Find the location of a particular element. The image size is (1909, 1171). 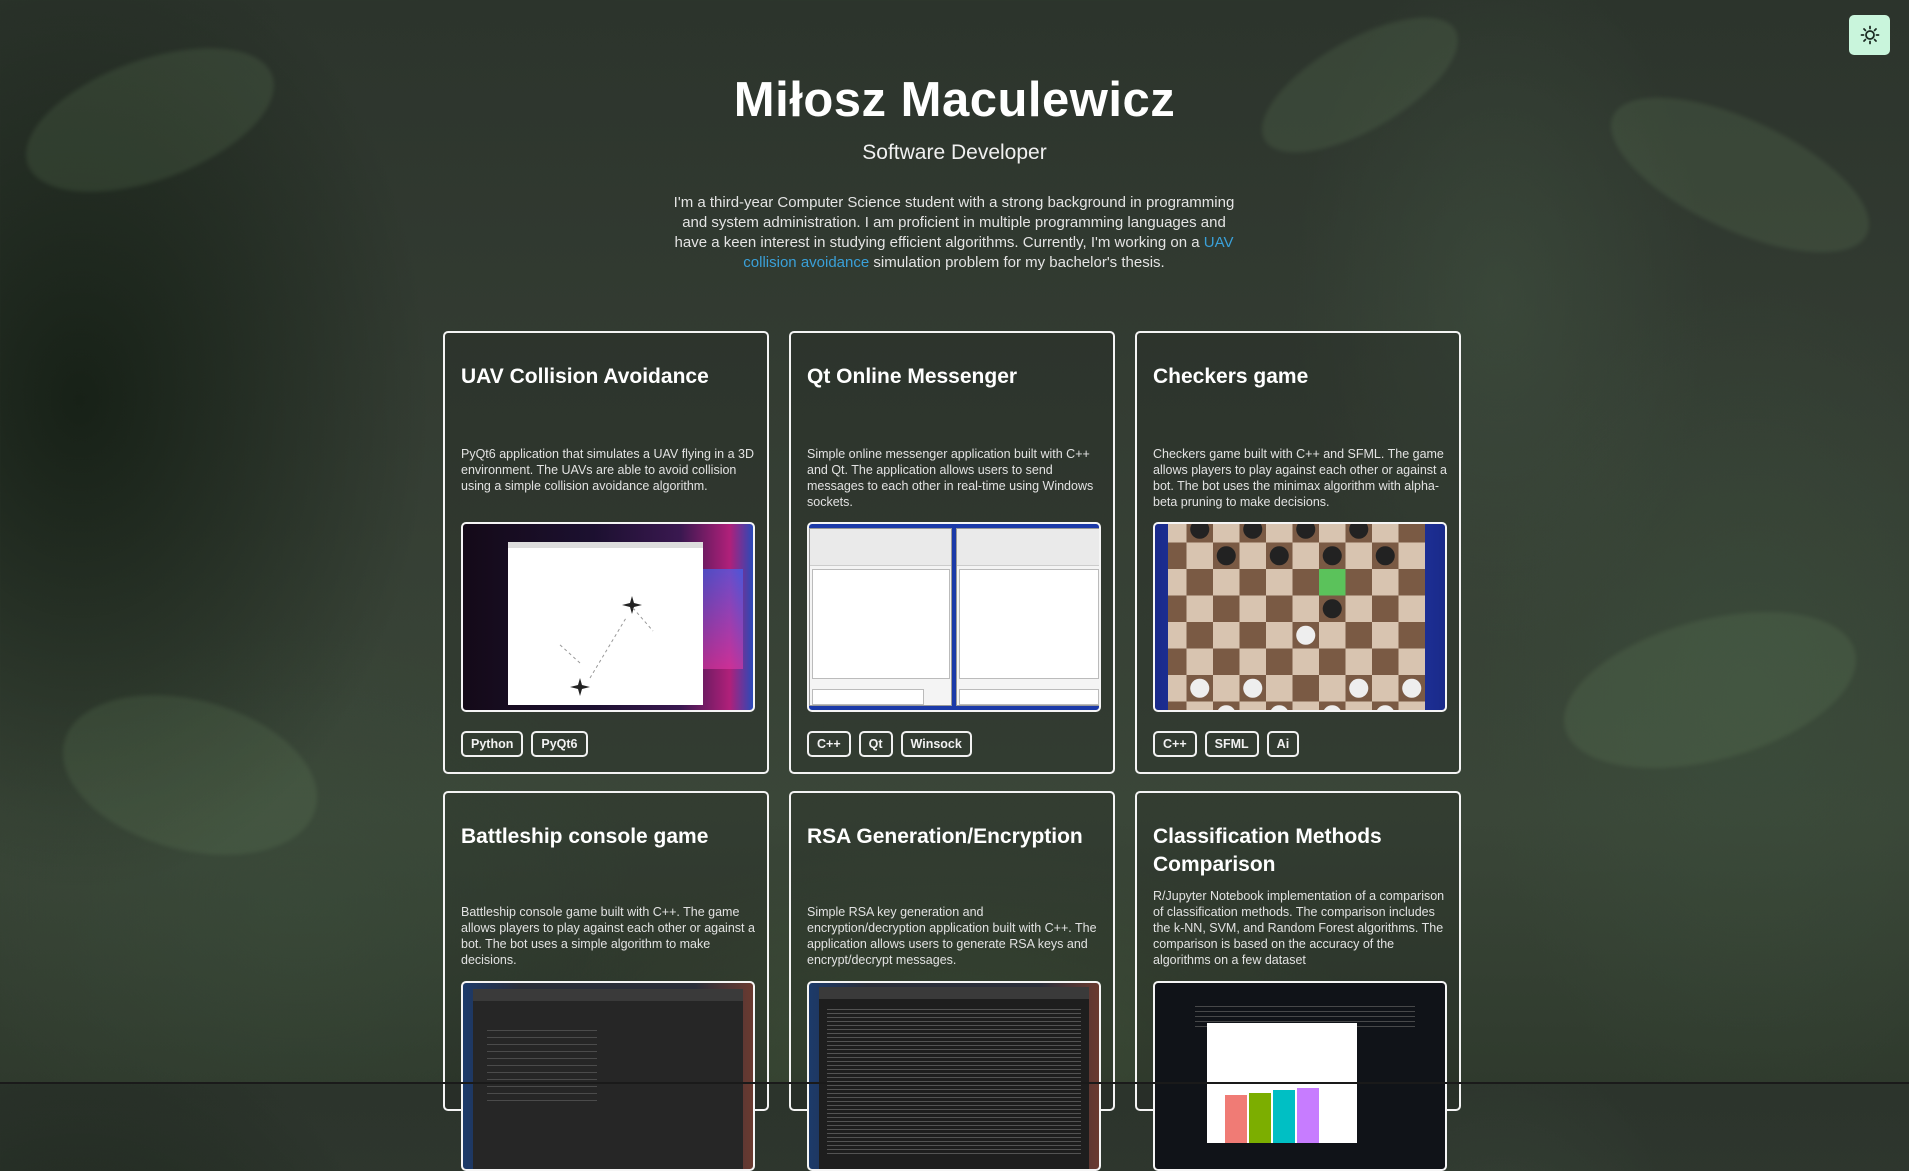

sun-icon is located at coordinates (1869, 35).